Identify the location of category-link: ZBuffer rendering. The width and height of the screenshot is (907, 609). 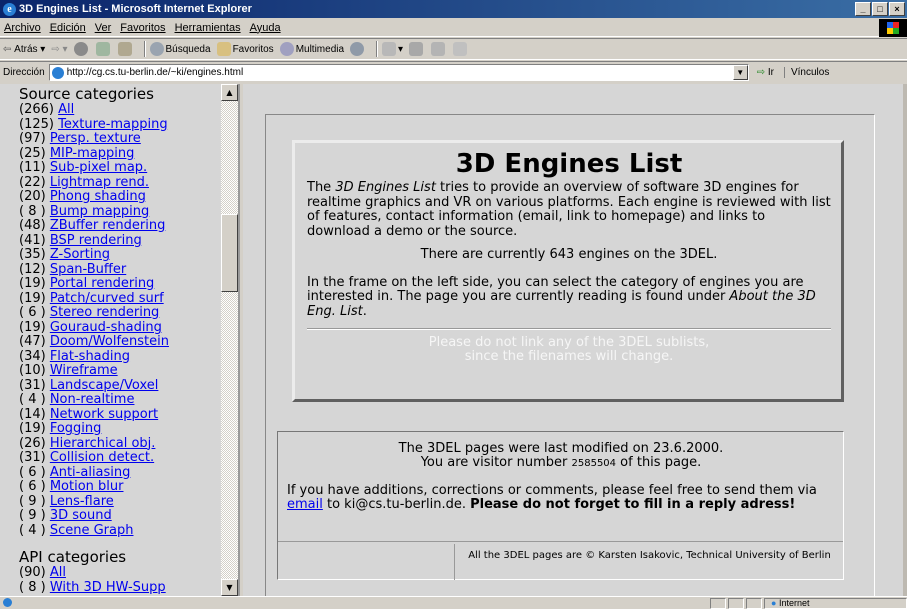
(108, 225).